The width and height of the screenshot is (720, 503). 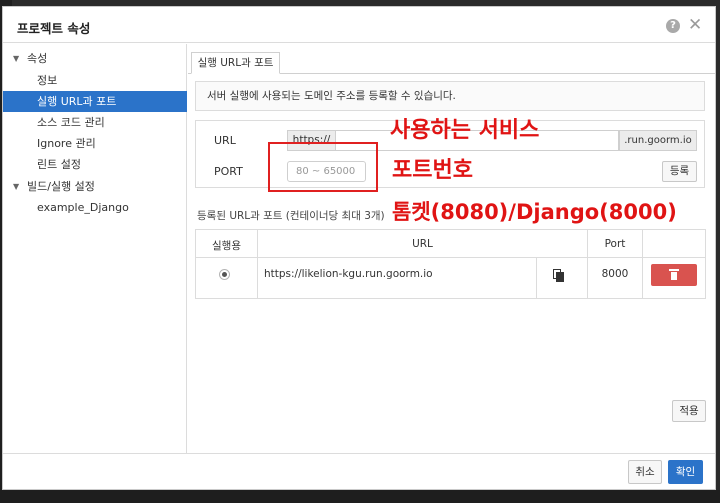 I want to click on info-message: 서버 실행에 사용되는 도메인 주소를 등록할 수 있습니다., so click(x=450, y=96).